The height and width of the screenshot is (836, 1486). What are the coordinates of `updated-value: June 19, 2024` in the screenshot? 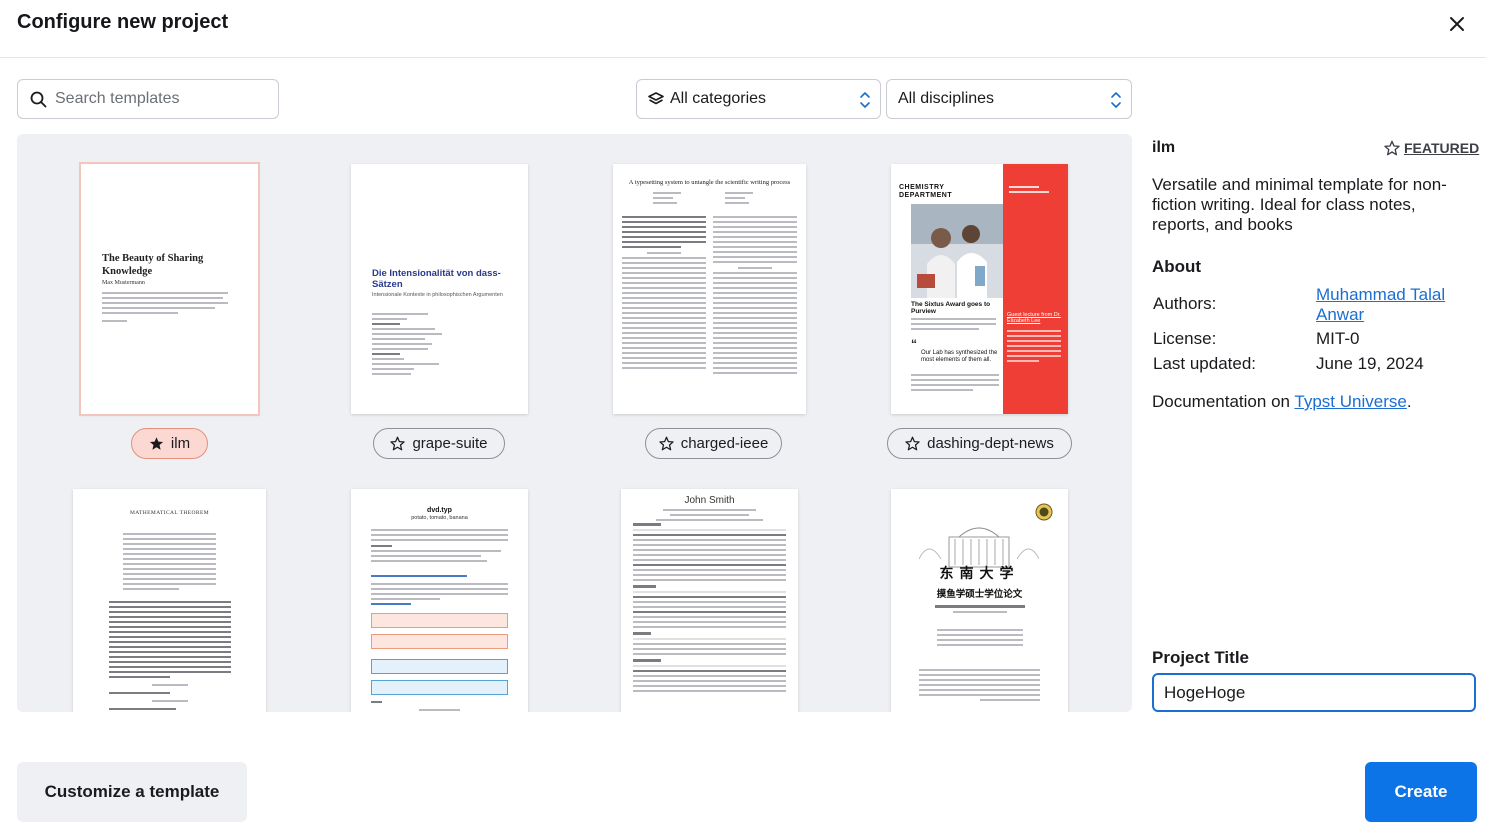 It's located at (1370, 363).